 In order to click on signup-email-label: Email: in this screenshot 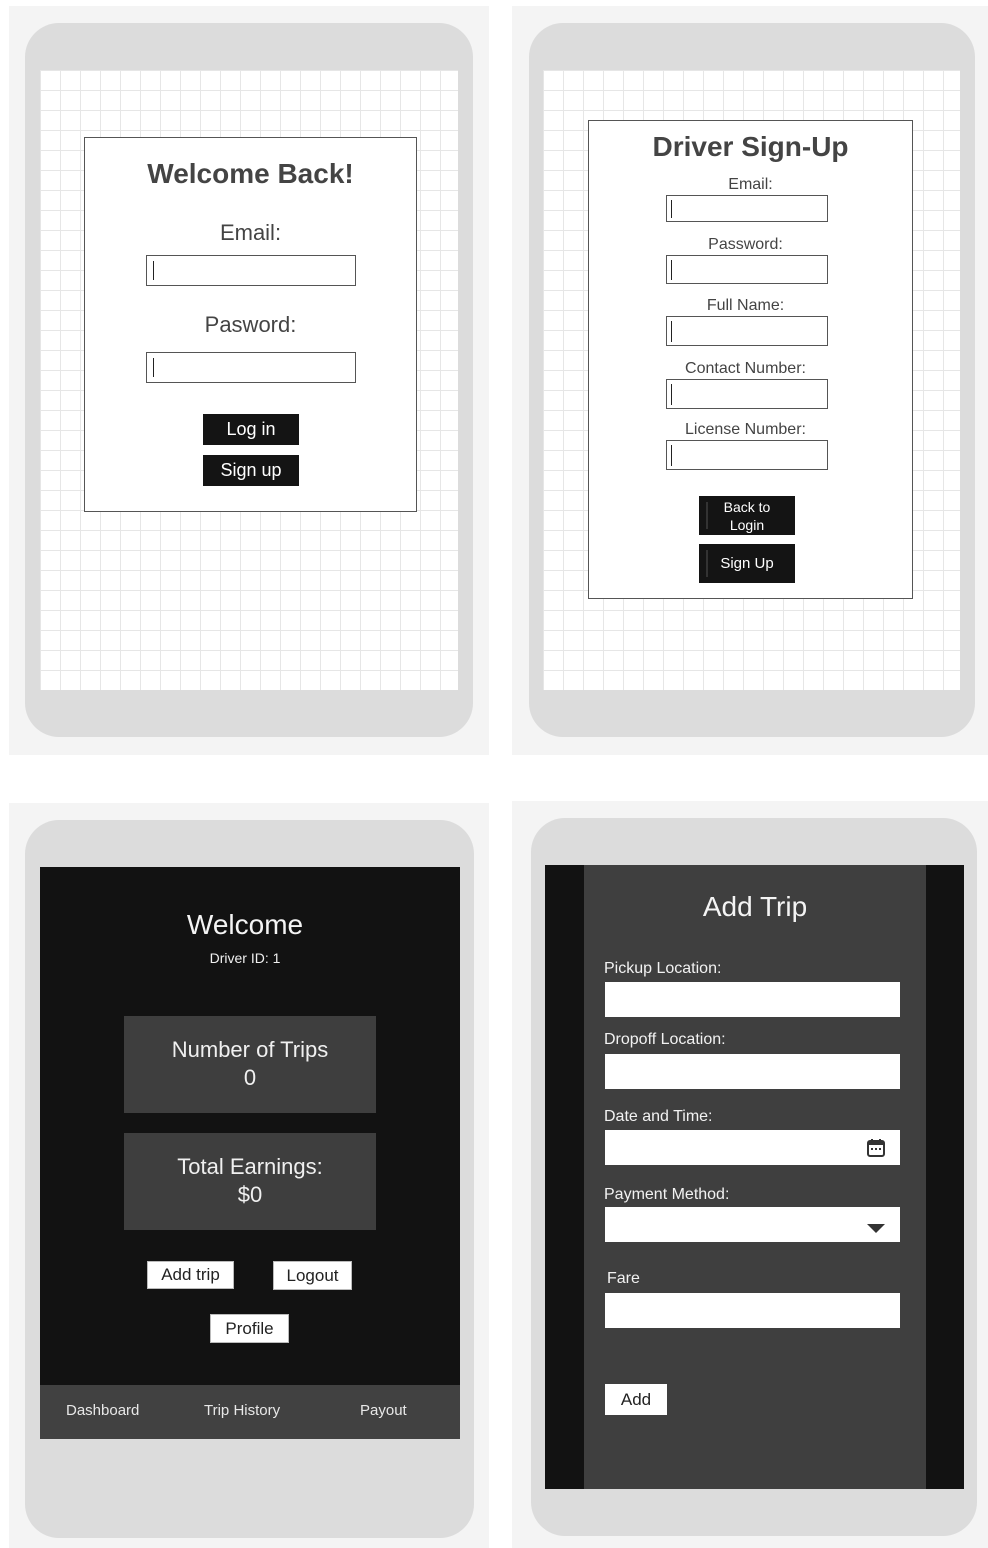, I will do `click(750, 184)`.